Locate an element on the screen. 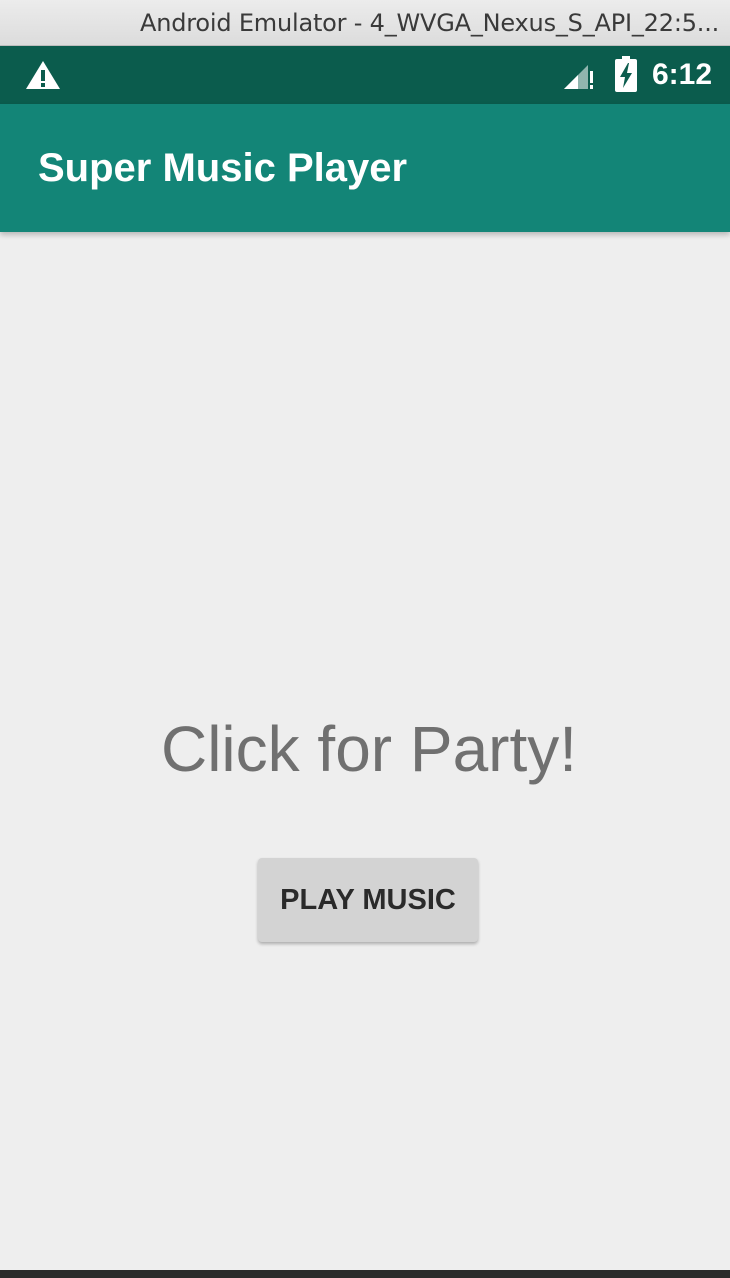  signal-icon is located at coordinates (579, 76).